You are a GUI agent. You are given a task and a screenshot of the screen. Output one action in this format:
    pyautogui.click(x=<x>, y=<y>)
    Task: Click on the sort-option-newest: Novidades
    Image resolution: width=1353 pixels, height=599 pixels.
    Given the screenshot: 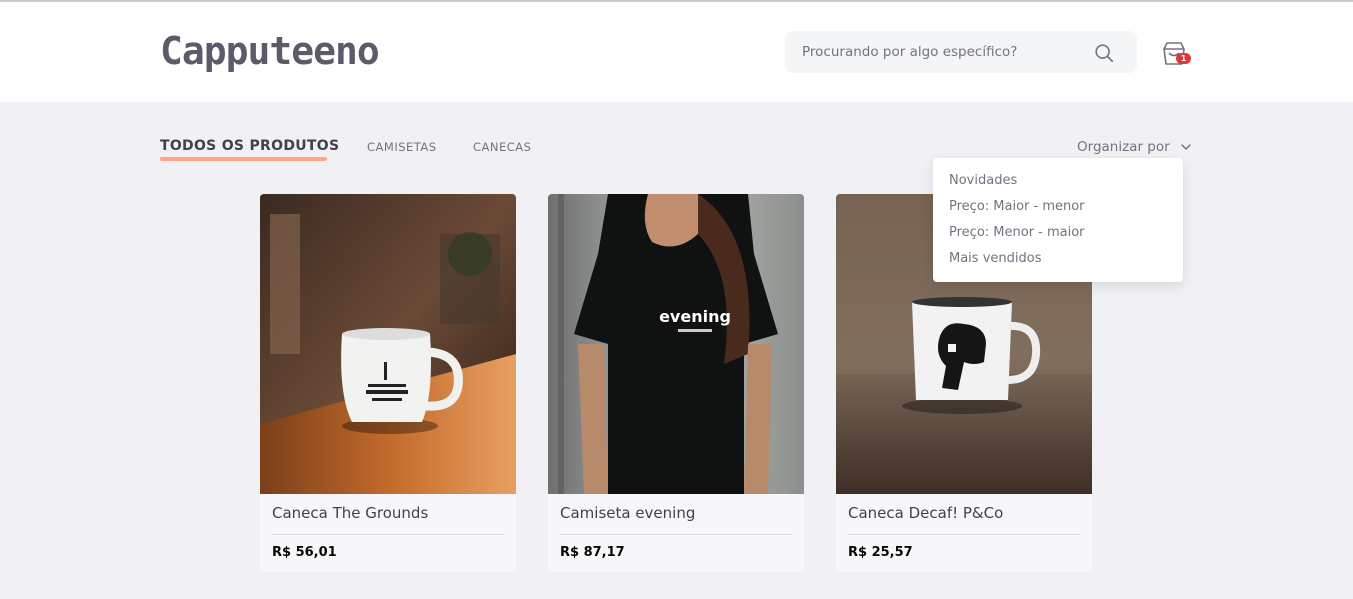 What is the action you would take?
    pyautogui.click(x=983, y=180)
    